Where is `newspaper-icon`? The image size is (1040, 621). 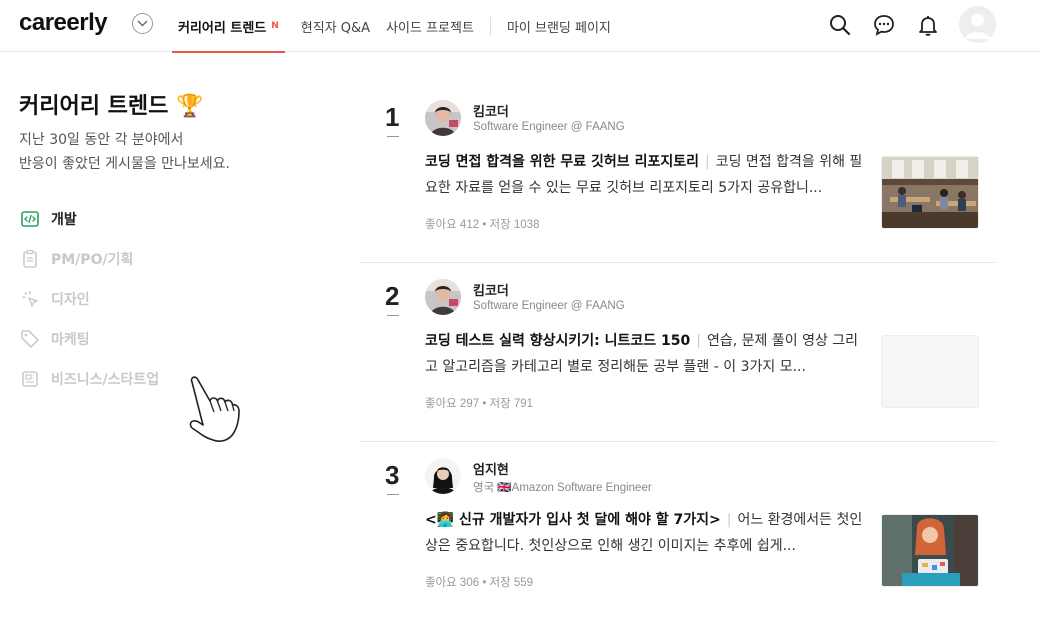 newspaper-icon is located at coordinates (30, 379).